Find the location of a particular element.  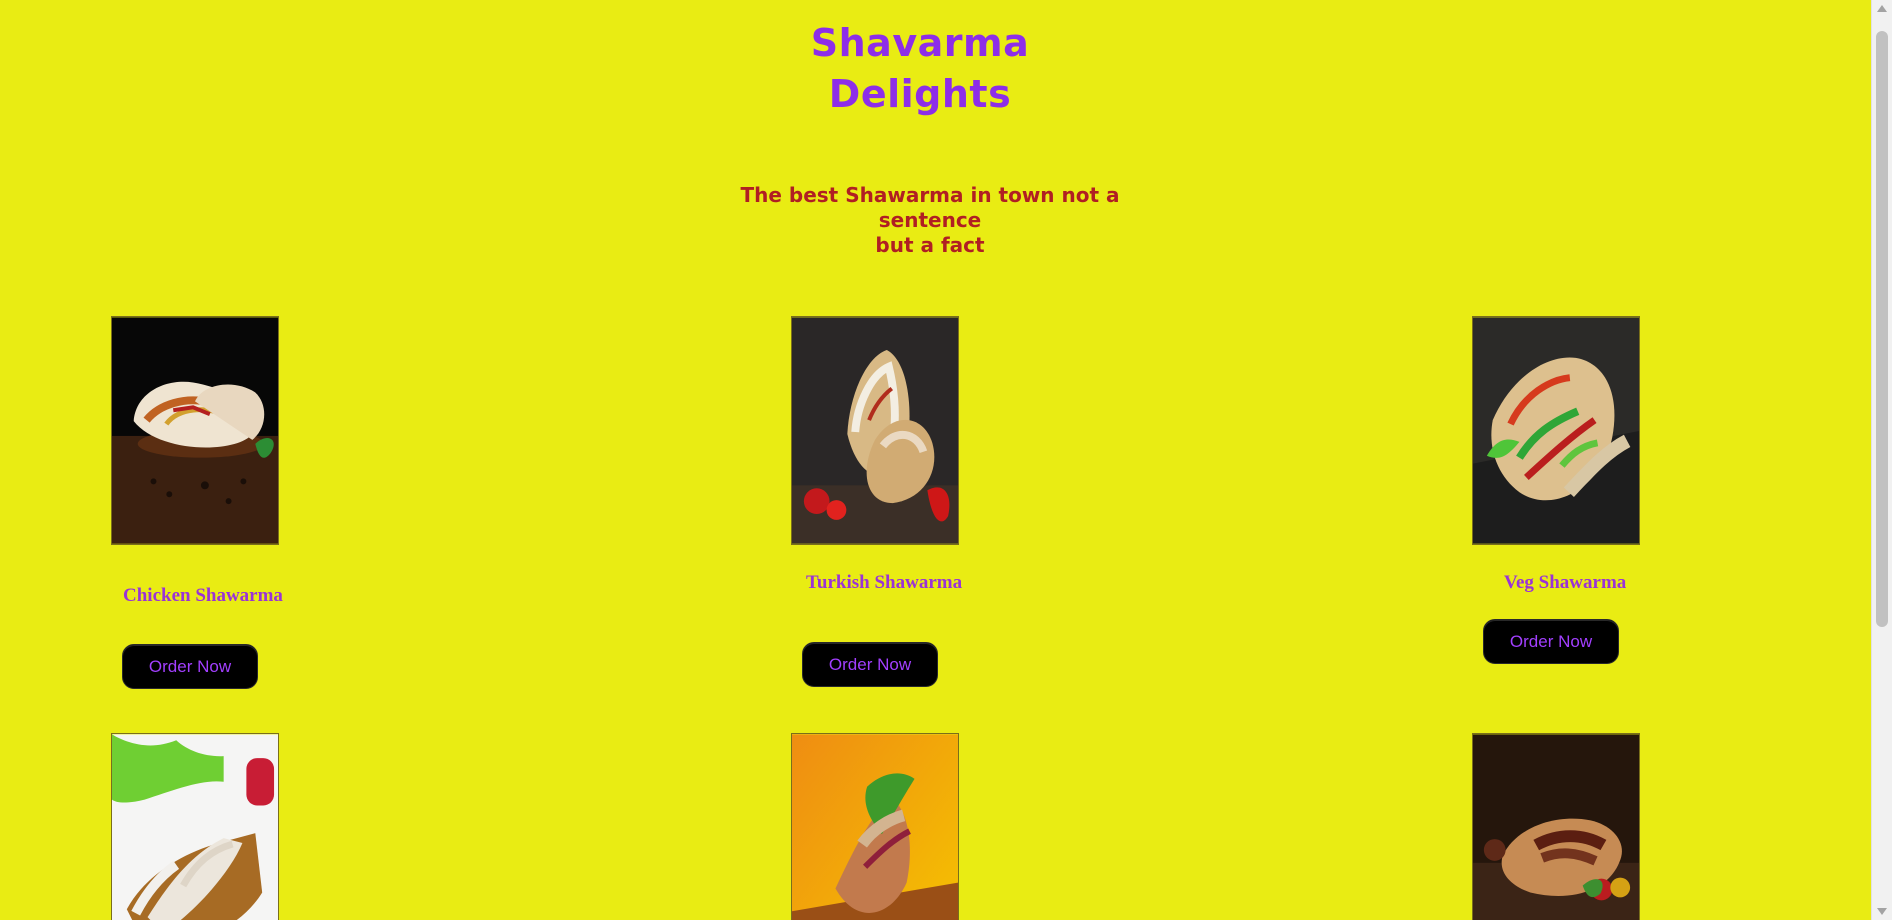

veg-shawarma-photo is located at coordinates (1556, 430).